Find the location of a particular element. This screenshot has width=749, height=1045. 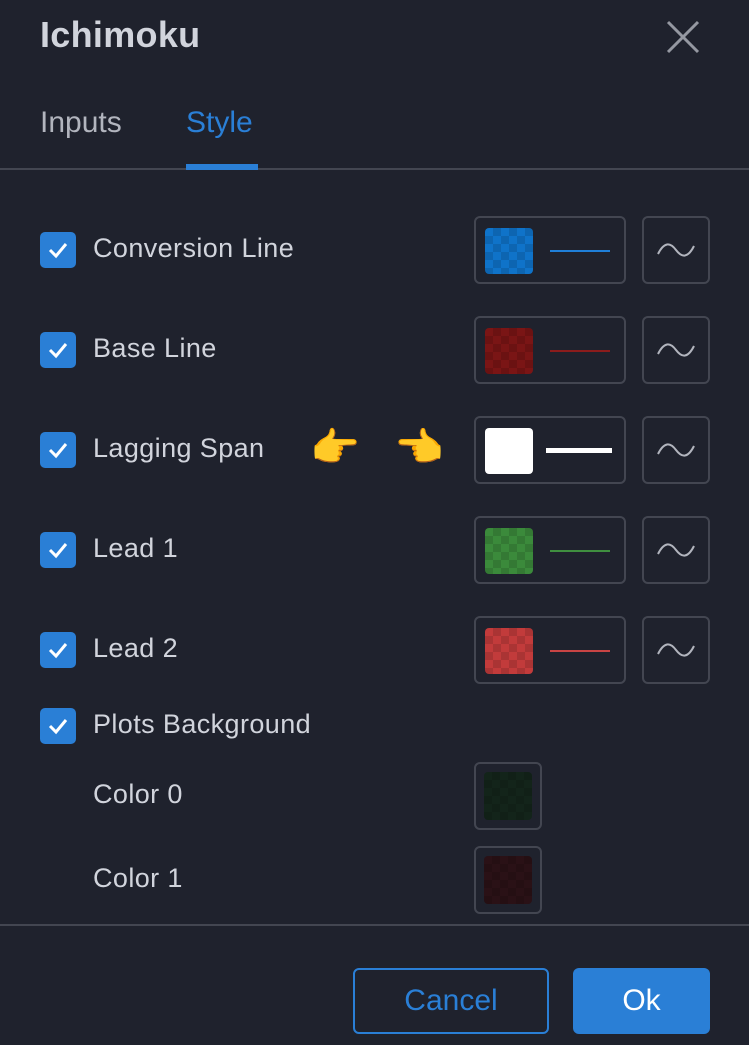

plot-row-lead-2: Lead 2 is located at coordinates (374, 650).